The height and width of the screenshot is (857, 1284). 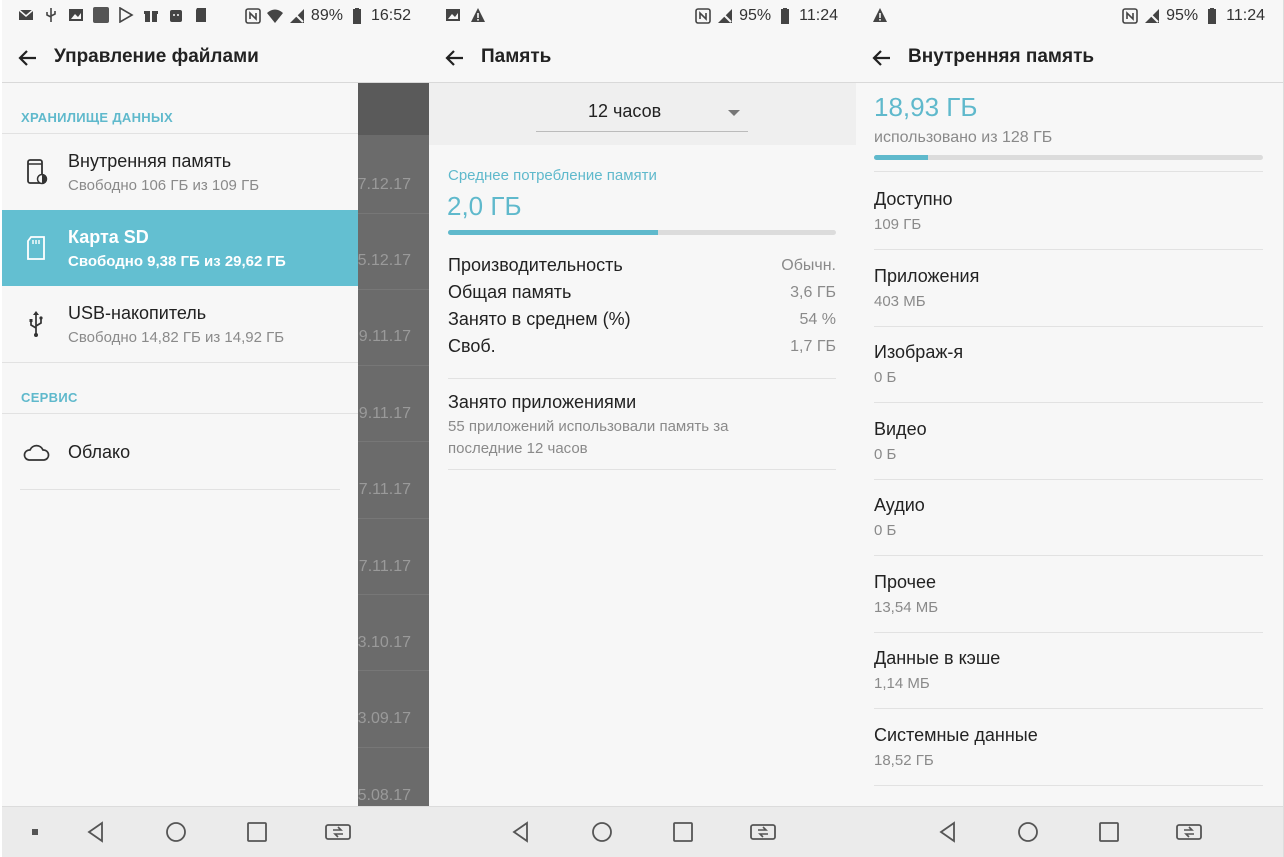 I want to click on battery-percent: 95%, so click(x=1182, y=15).